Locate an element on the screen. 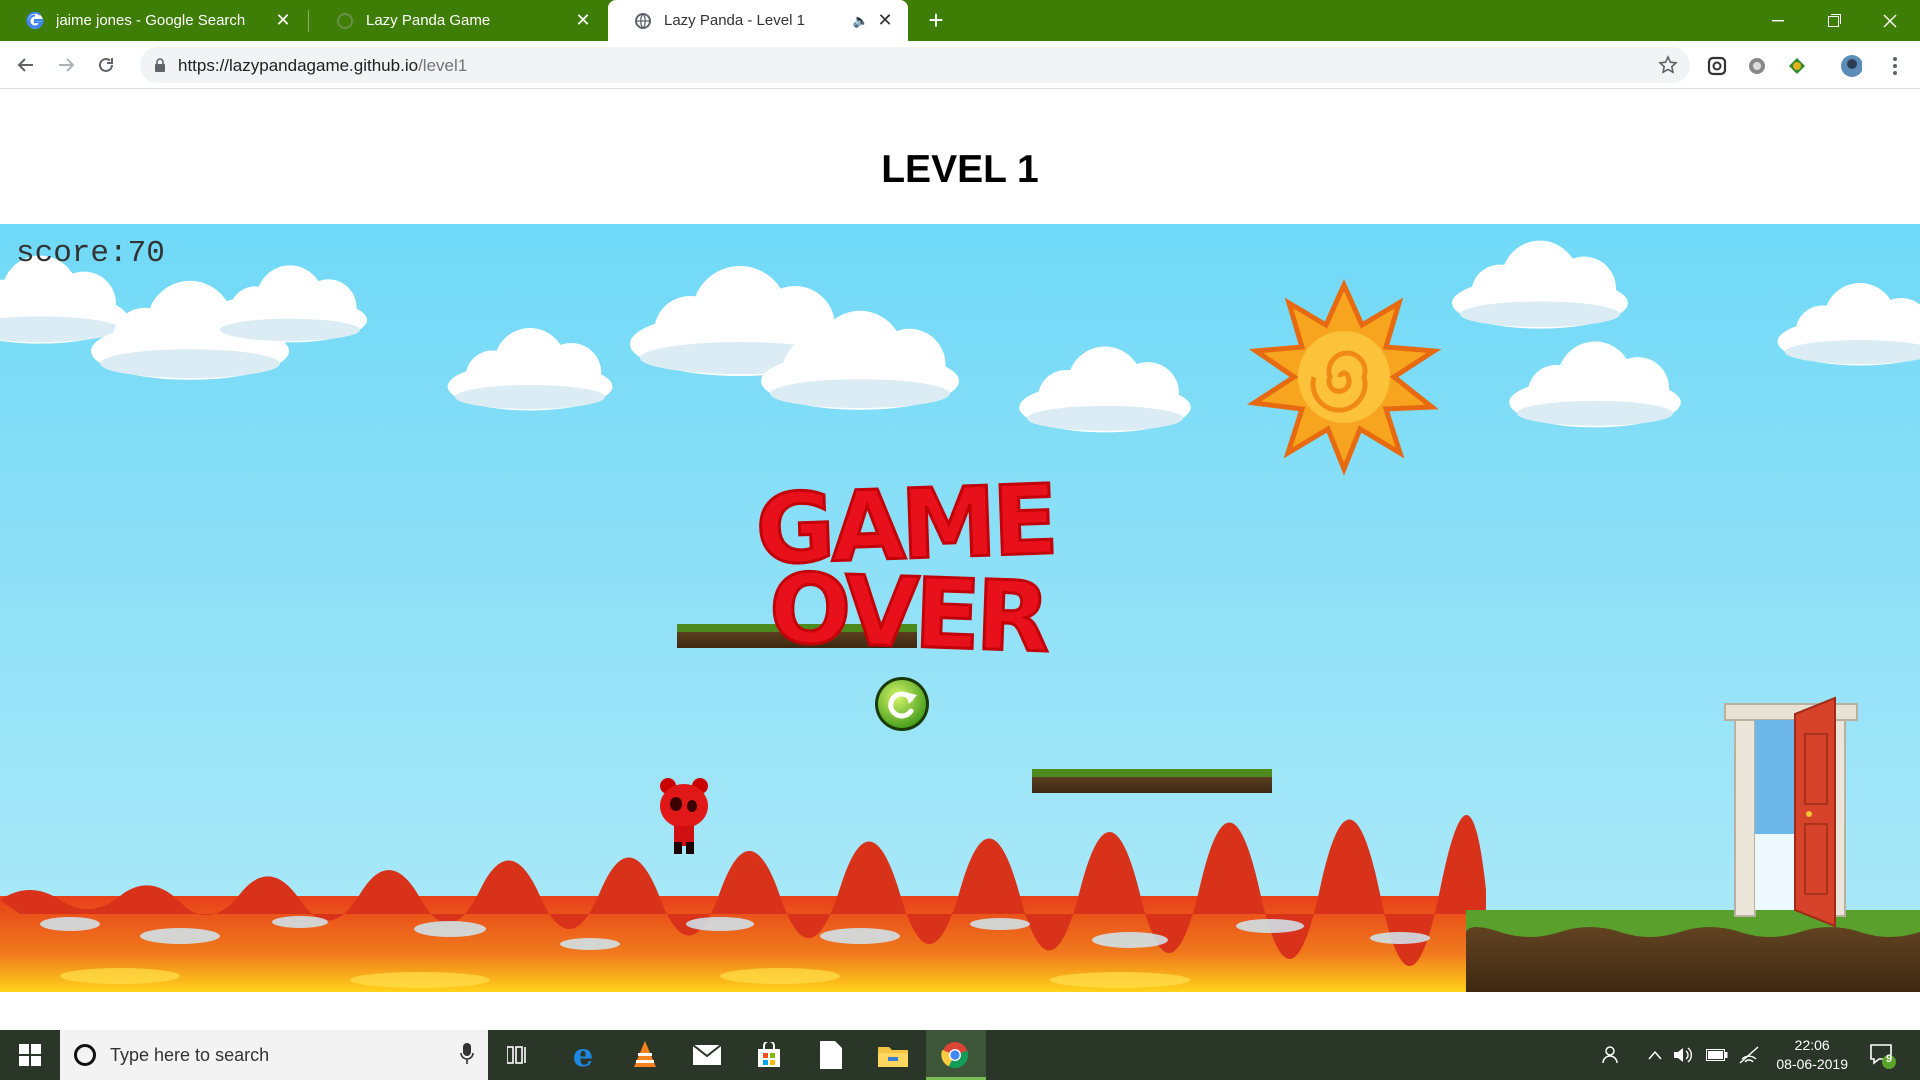 This screenshot has width=1920, height=1080. score-label: score:70 is located at coordinates (90, 253).